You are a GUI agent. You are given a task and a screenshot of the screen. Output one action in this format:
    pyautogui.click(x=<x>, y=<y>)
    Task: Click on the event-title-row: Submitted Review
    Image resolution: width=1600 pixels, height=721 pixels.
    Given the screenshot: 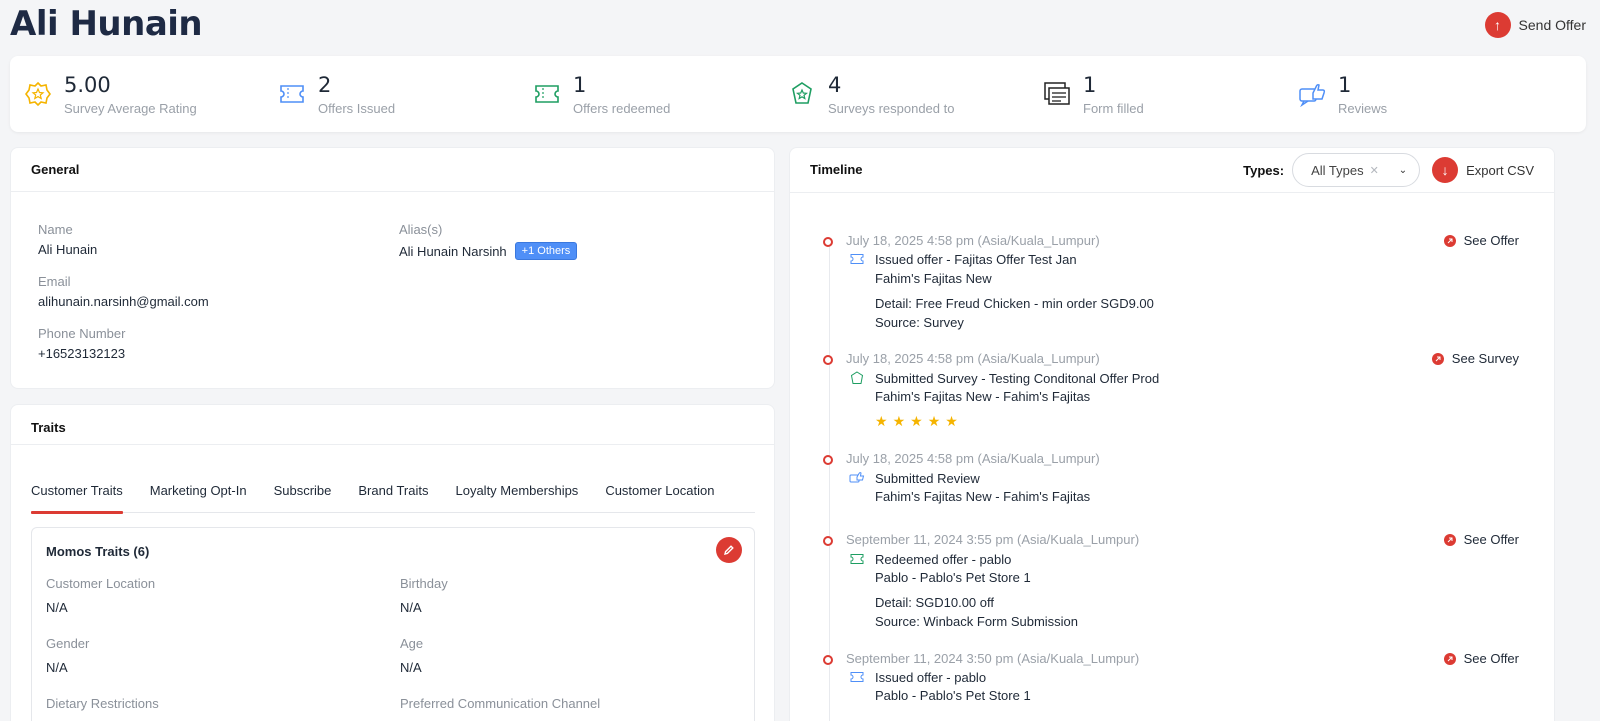 What is the action you would take?
    pyautogui.click(x=914, y=478)
    